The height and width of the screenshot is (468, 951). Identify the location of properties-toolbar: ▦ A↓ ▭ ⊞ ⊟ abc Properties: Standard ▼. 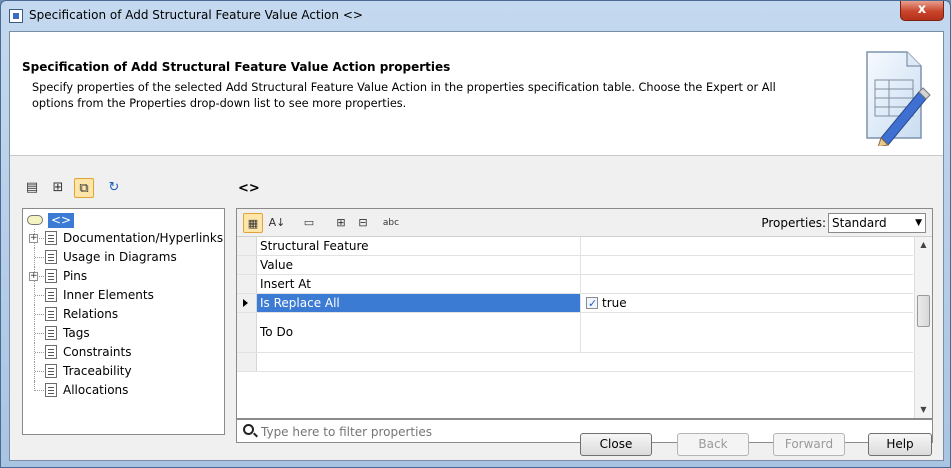
(584, 223).